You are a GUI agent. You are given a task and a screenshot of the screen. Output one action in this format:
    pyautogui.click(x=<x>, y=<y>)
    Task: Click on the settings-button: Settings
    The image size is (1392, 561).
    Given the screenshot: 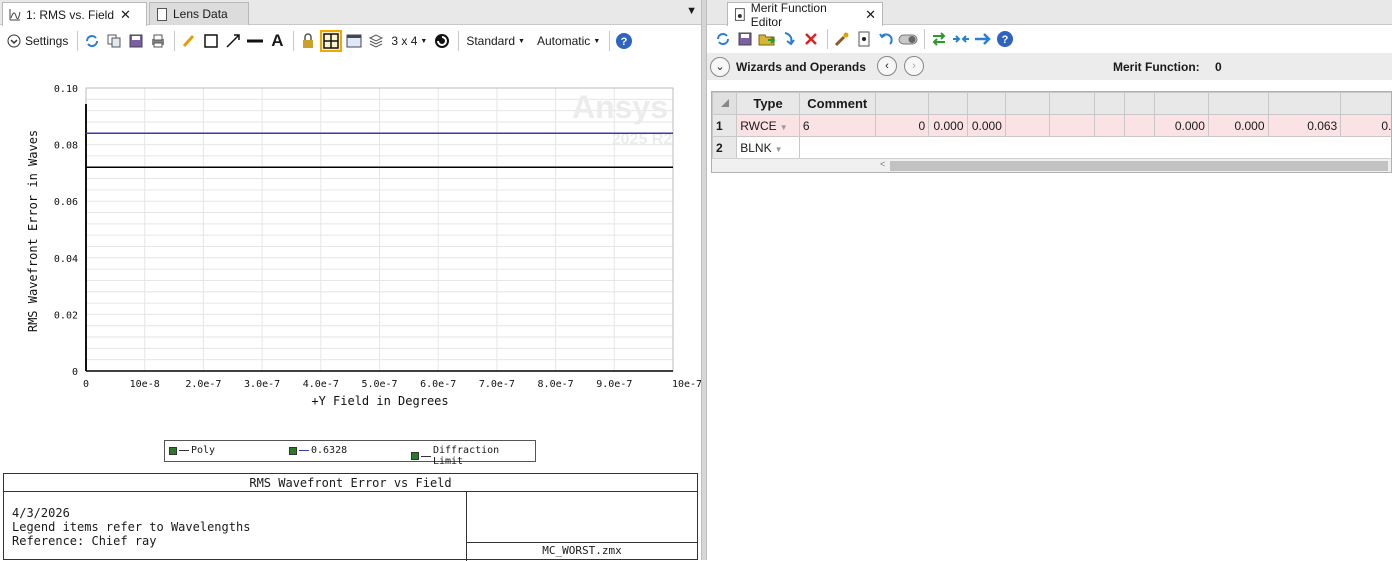 What is the action you would take?
    pyautogui.click(x=37, y=41)
    